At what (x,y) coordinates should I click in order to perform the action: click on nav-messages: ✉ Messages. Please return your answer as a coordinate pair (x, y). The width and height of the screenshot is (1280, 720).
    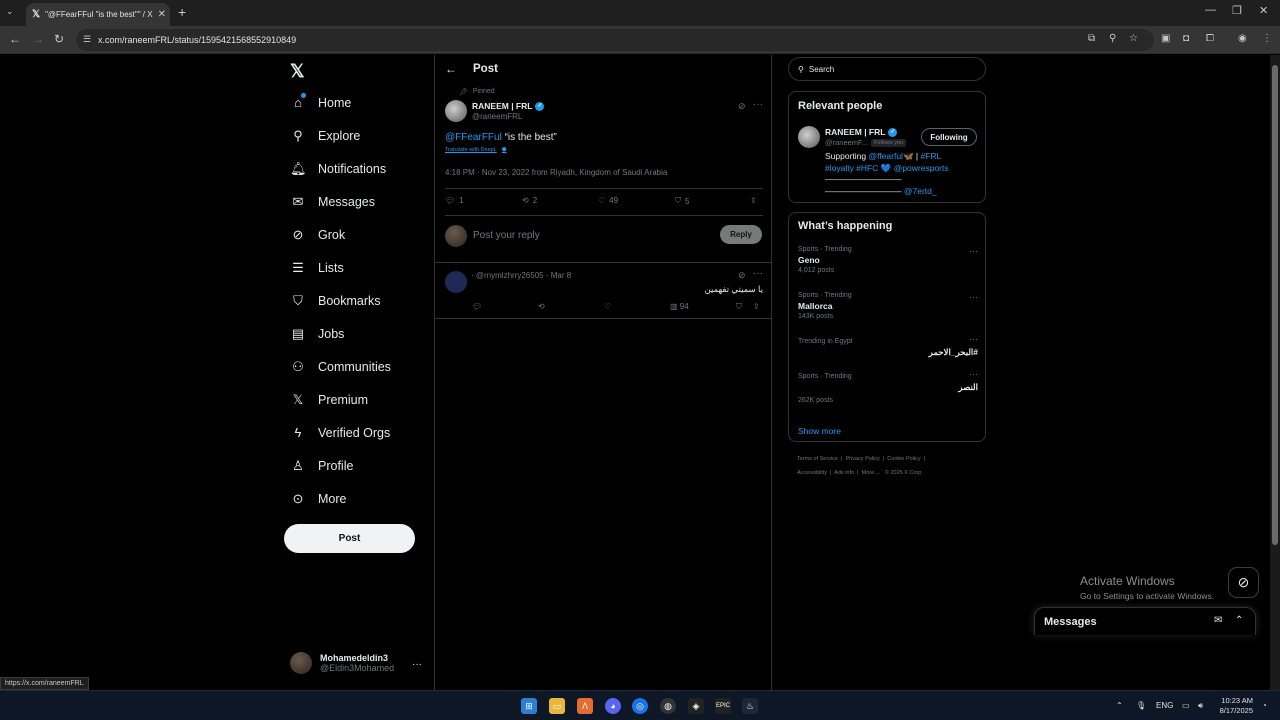
    Looking at the image, I should click on (332, 202).